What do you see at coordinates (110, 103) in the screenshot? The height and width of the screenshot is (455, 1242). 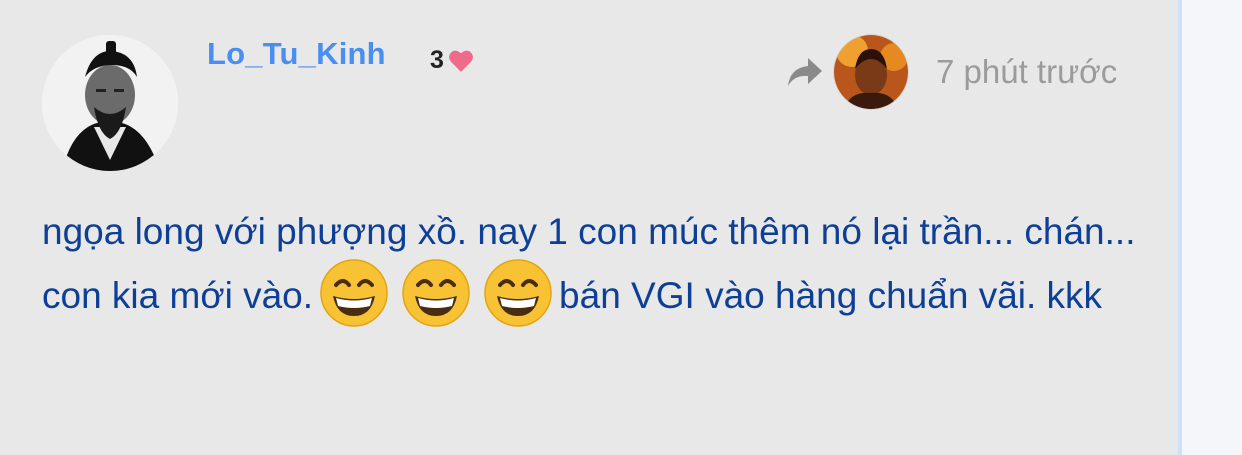 I see `author-avatar` at bounding box center [110, 103].